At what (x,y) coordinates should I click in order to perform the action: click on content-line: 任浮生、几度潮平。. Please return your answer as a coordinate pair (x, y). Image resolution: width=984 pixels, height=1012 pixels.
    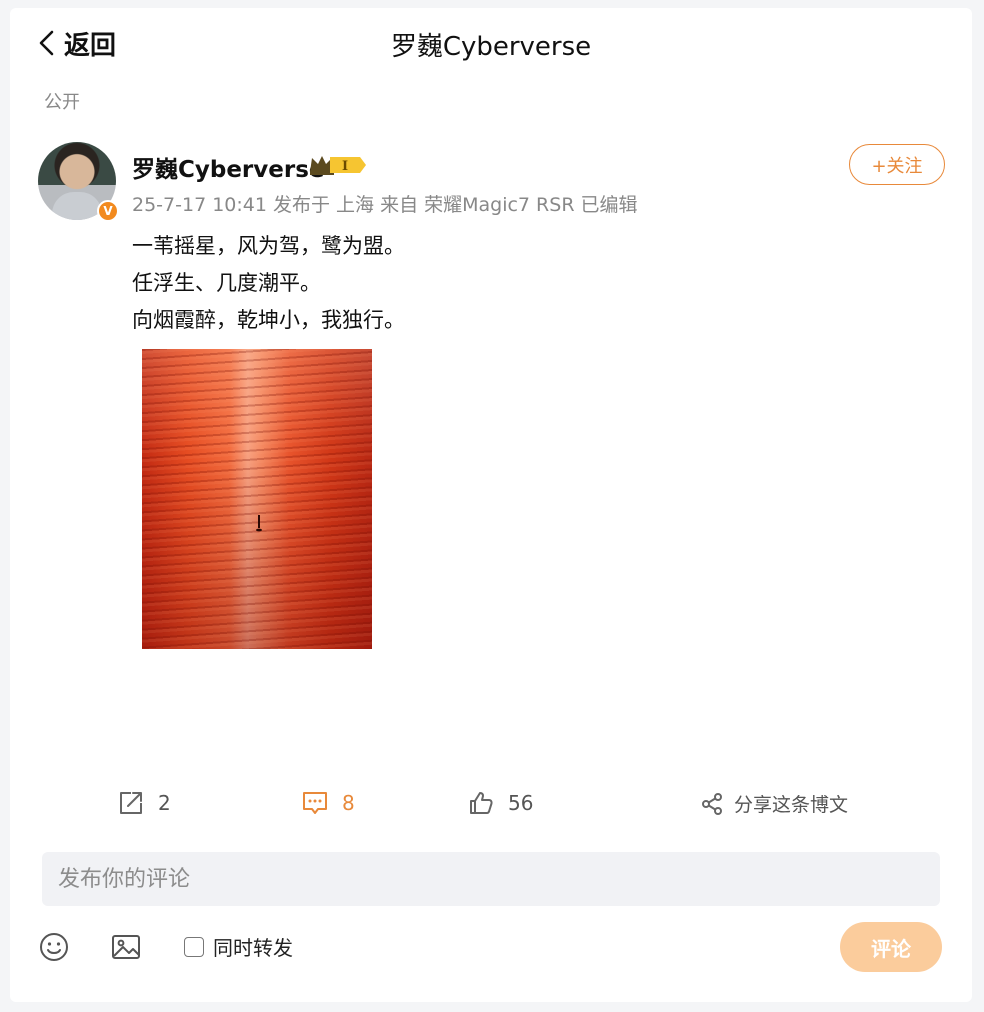
    Looking at the image, I should click on (226, 283).